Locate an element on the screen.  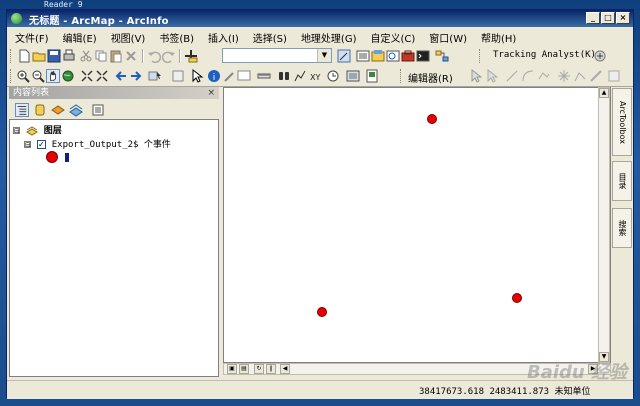
layer-name-label: Export_Output_2$ 个事件 is located at coordinates (111, 145).